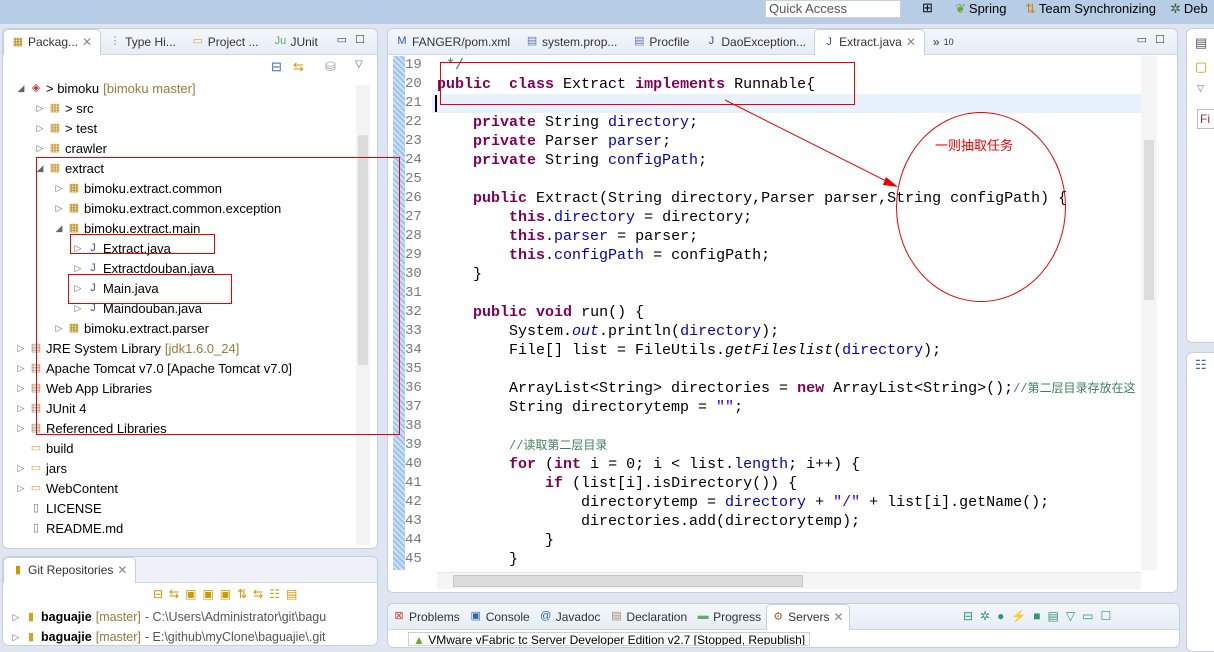 The width and height of the screenshot is (1214, 652). What do you see at coordinates (413, 274) in the screenshot?
I see `line-number: 30` at bounding box center [413, 274].